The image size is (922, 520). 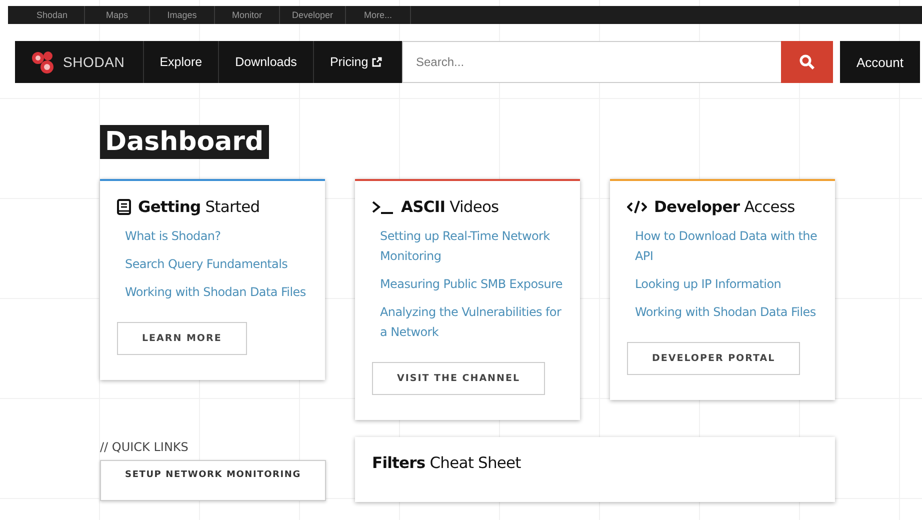 What do you see at coordinates (356, 62) in the screenshot?
I see `nav-link: Pricing` at bounding box center [356, 62].